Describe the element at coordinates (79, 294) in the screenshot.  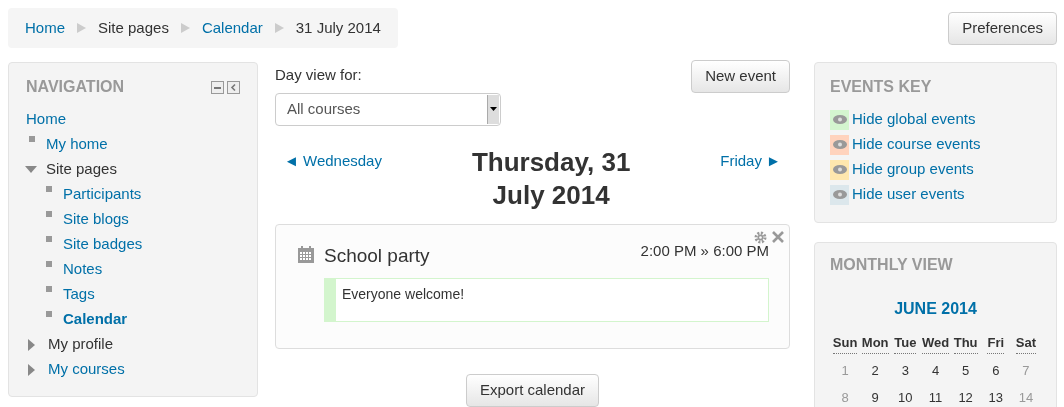
I see `nav-item: Tags` at that location.